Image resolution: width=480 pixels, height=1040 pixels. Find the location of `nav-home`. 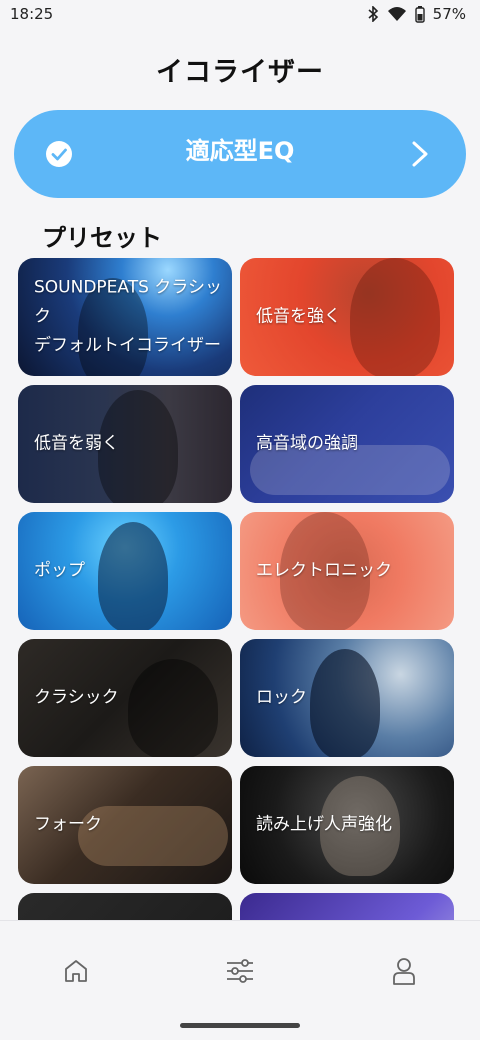

nav-home is located at coordinates (76, 971).